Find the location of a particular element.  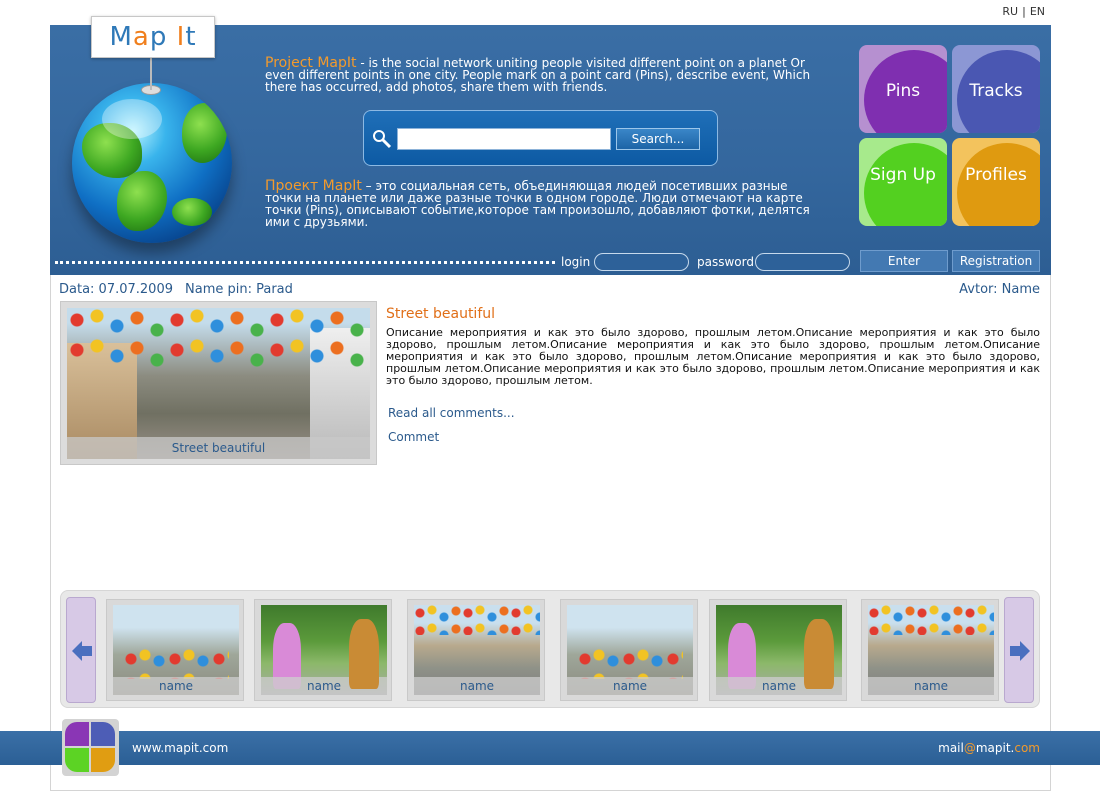

footer-logo-icon is located at coordinates (90, 747).